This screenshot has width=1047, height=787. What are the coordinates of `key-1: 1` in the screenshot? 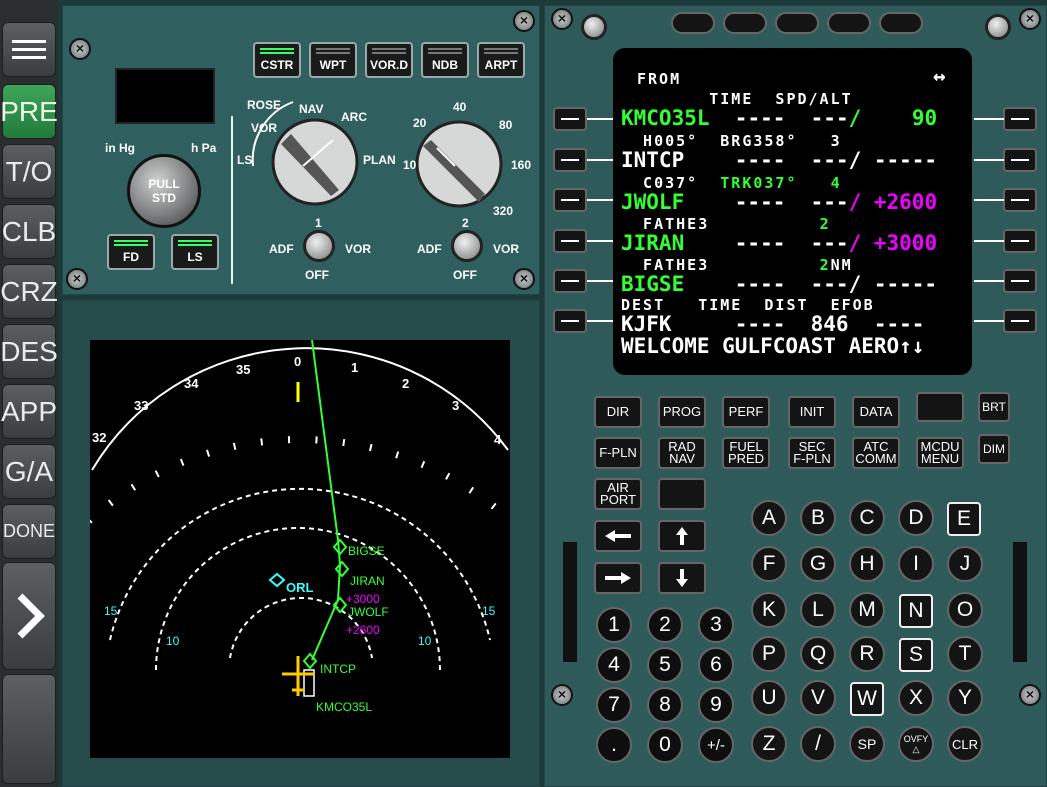 It's located at (614, 625).